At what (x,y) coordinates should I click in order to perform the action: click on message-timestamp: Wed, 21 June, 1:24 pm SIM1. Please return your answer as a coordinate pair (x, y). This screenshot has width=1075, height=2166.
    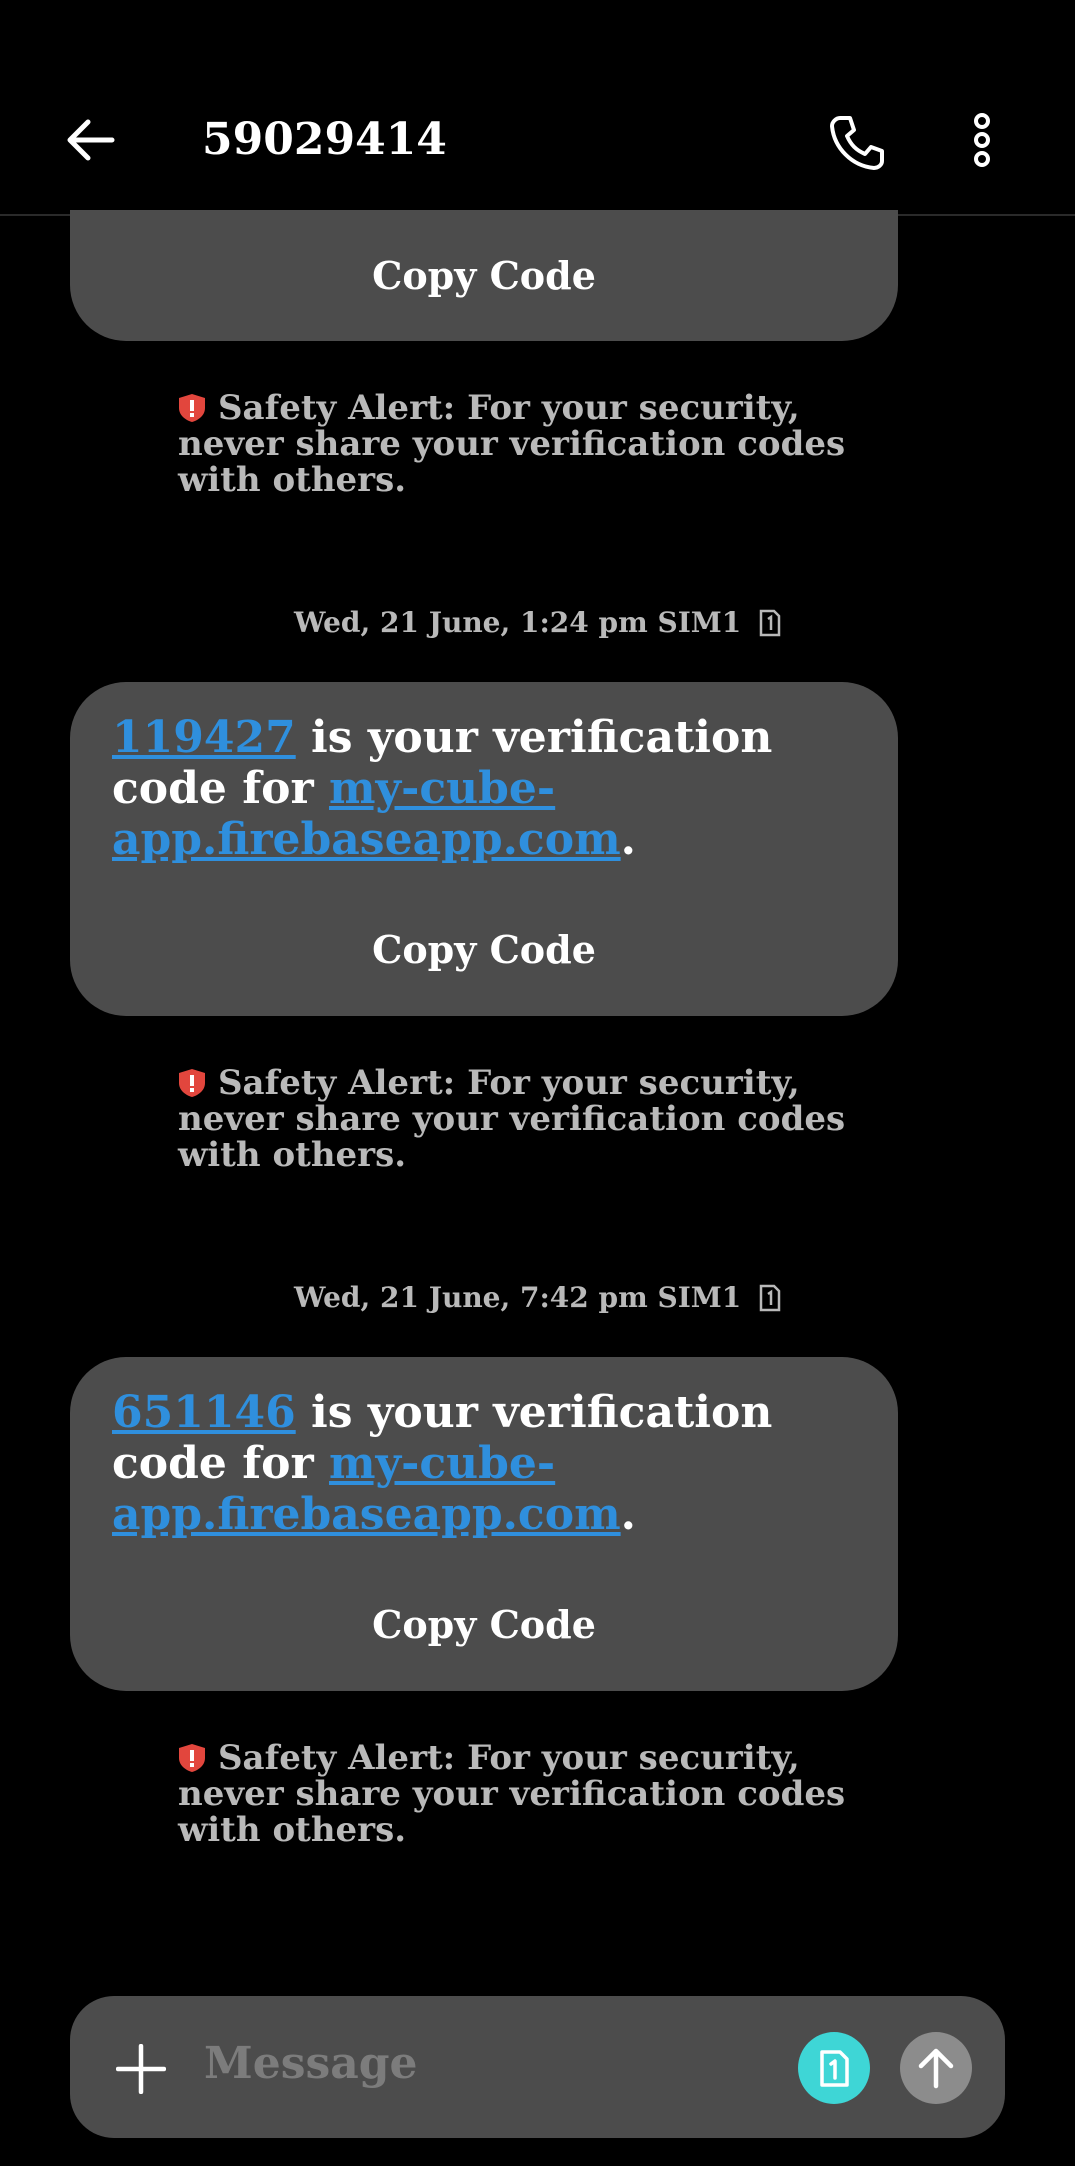
    Looking at the image, I should click on (537, 623).